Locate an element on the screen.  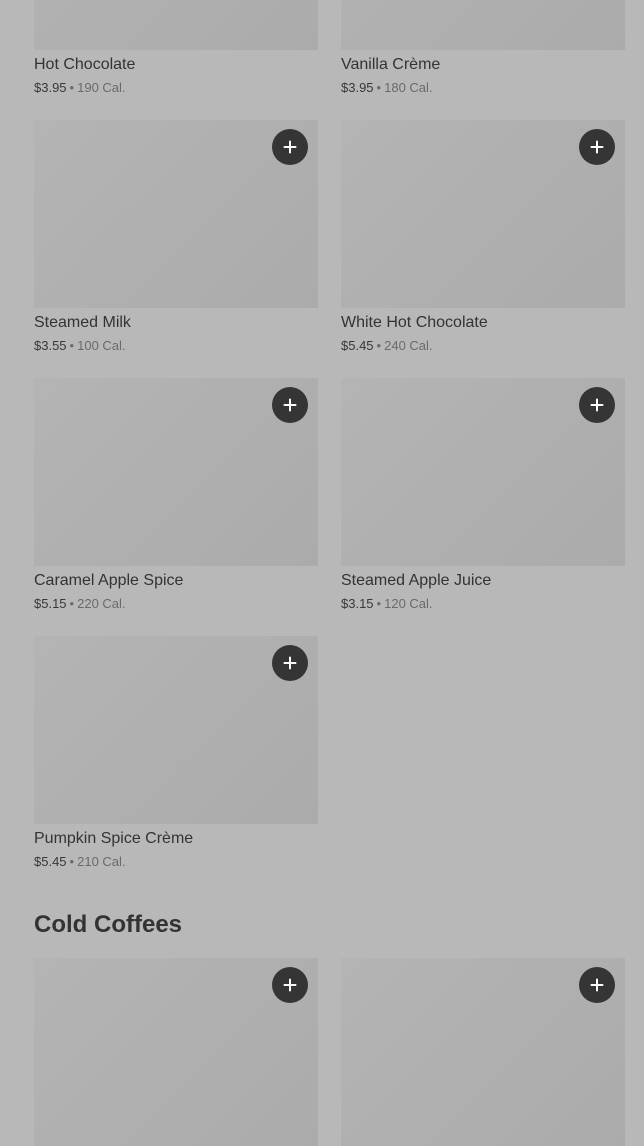
item-name: Vanilla Crème is located at coordinates (391, 64).